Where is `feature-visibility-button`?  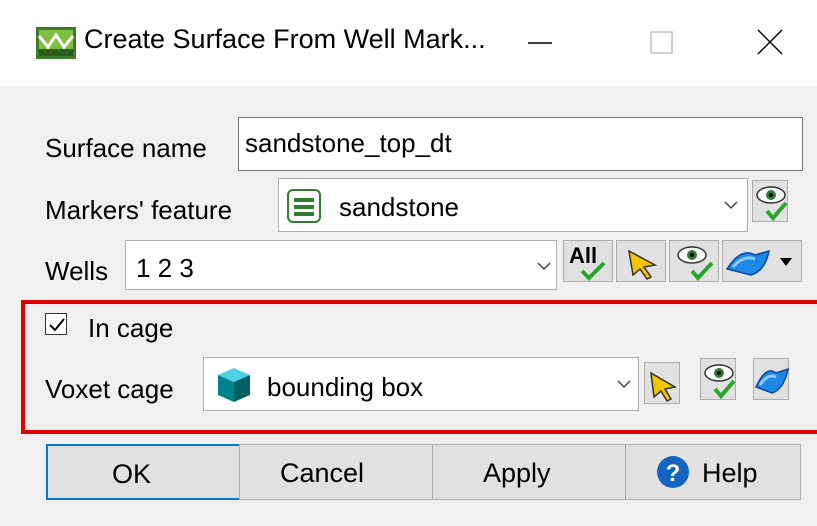 feature-visibility-button is located at coordinates (770, 201).